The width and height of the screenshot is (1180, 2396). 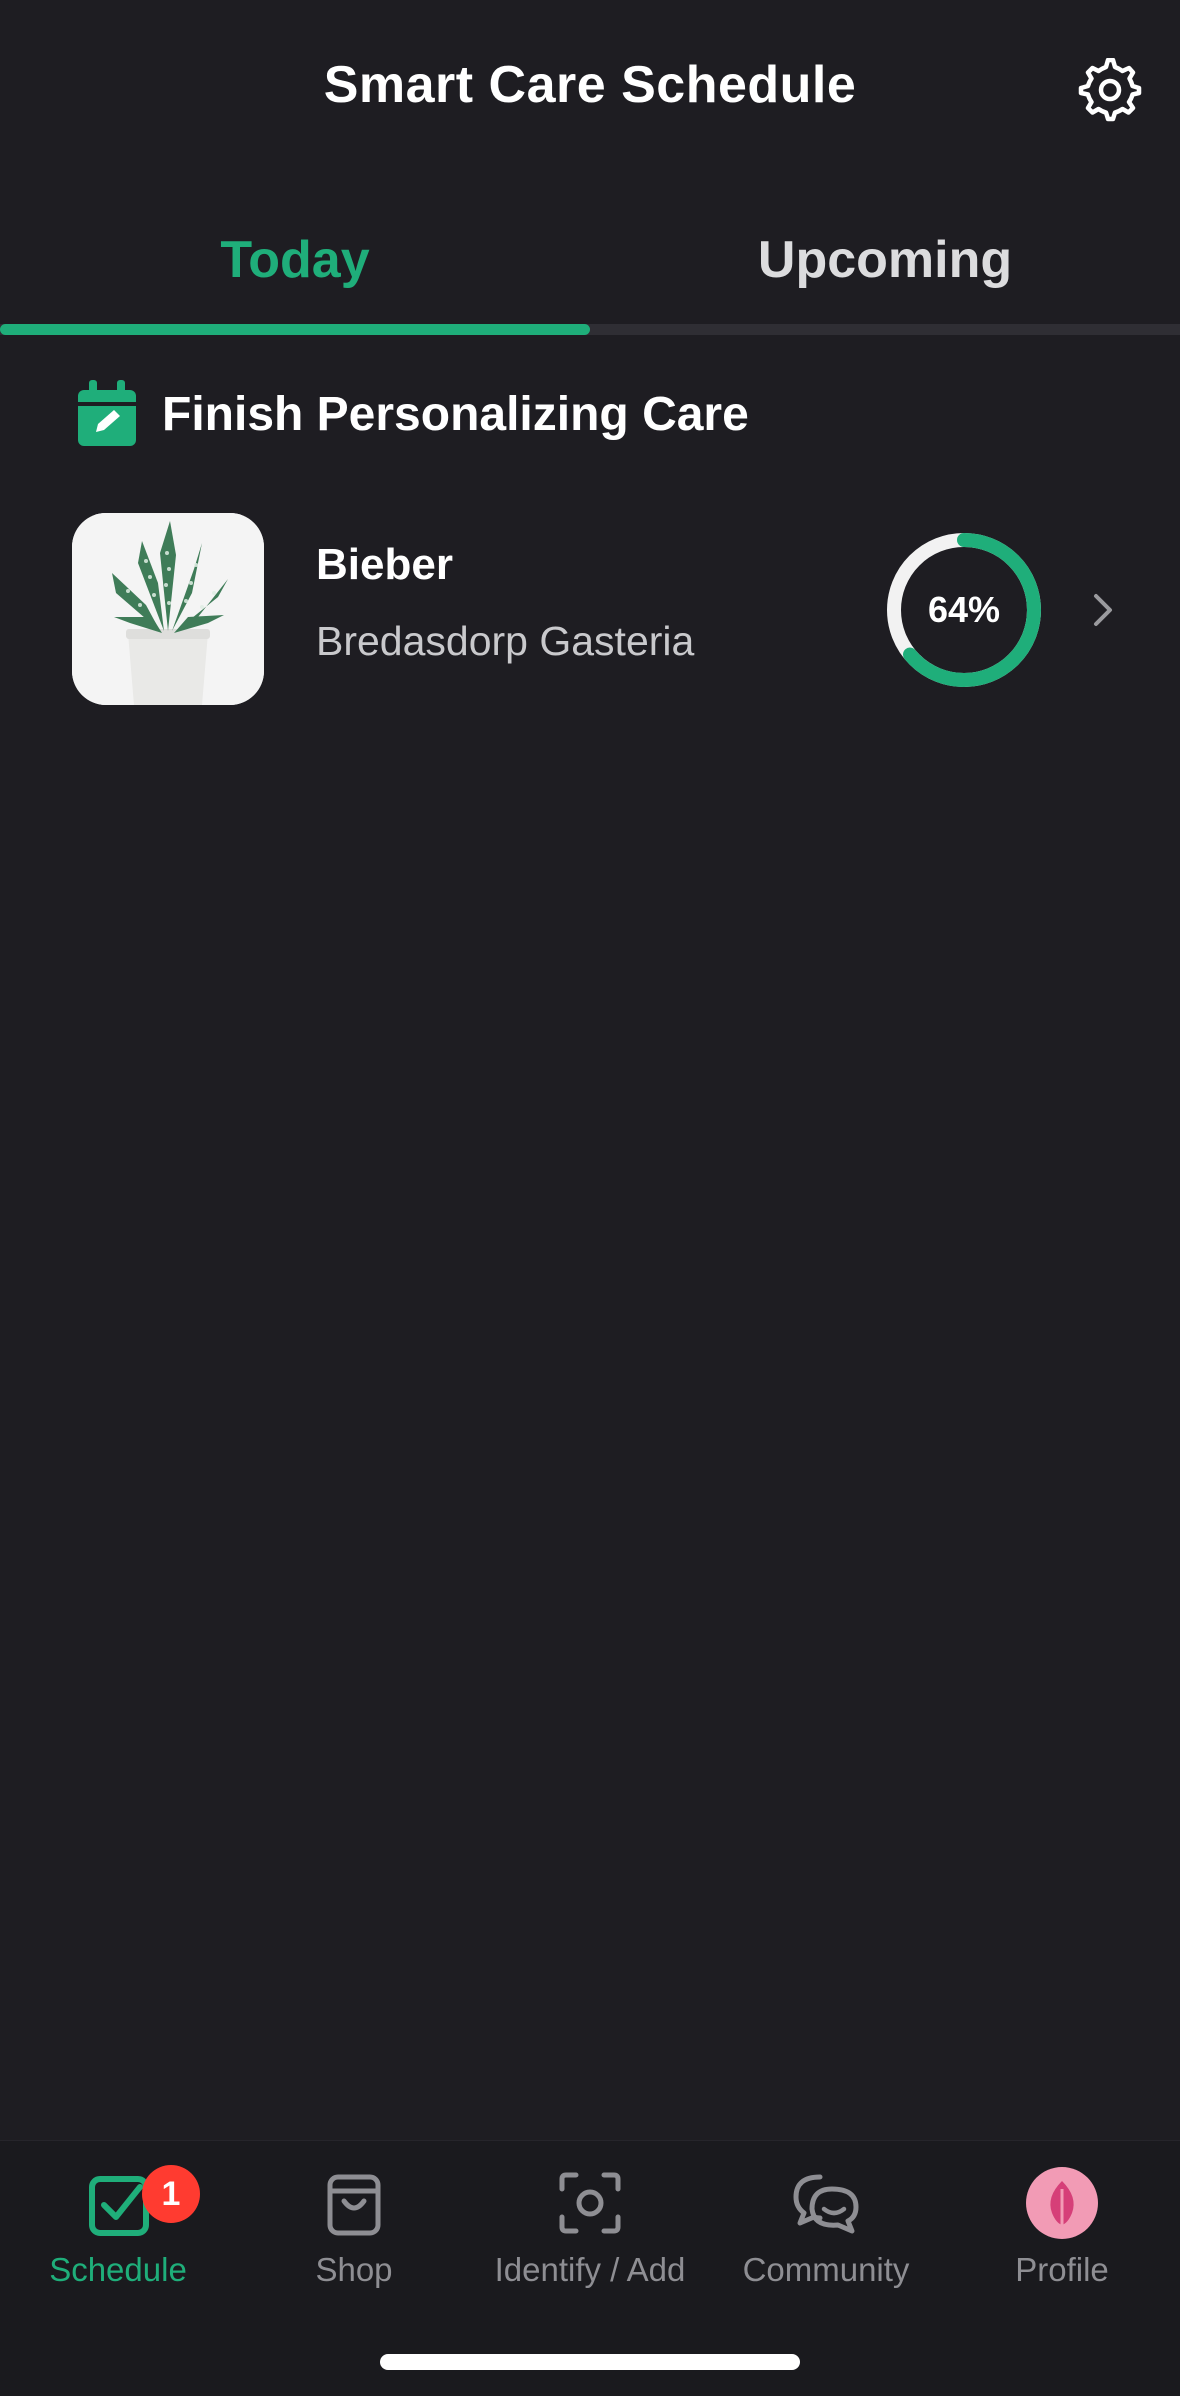 I want to click on tabbar-profile: Profile, so click(x=1062, y=2247).